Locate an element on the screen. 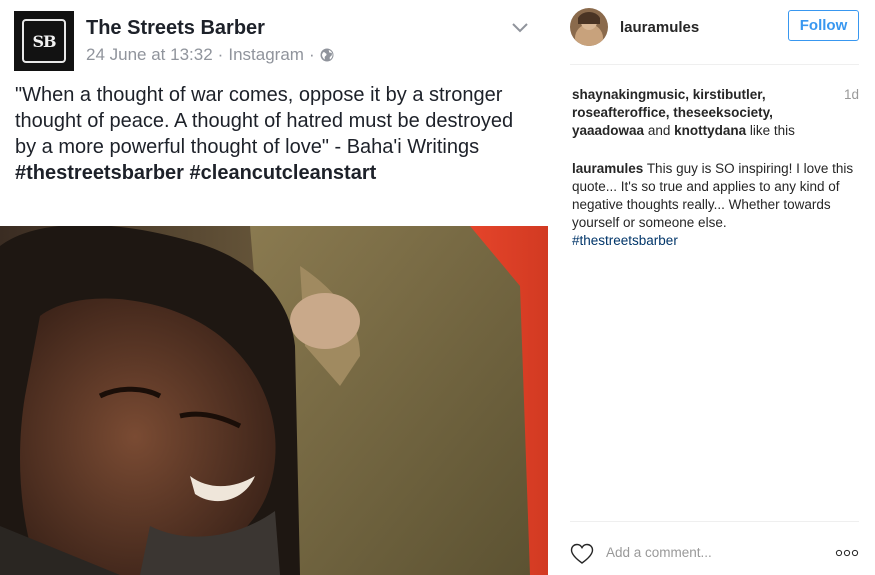 The width and height of the screenshot is (875, 575). post-date: 24 June at 13:32 is located at coordinates (149, 55).